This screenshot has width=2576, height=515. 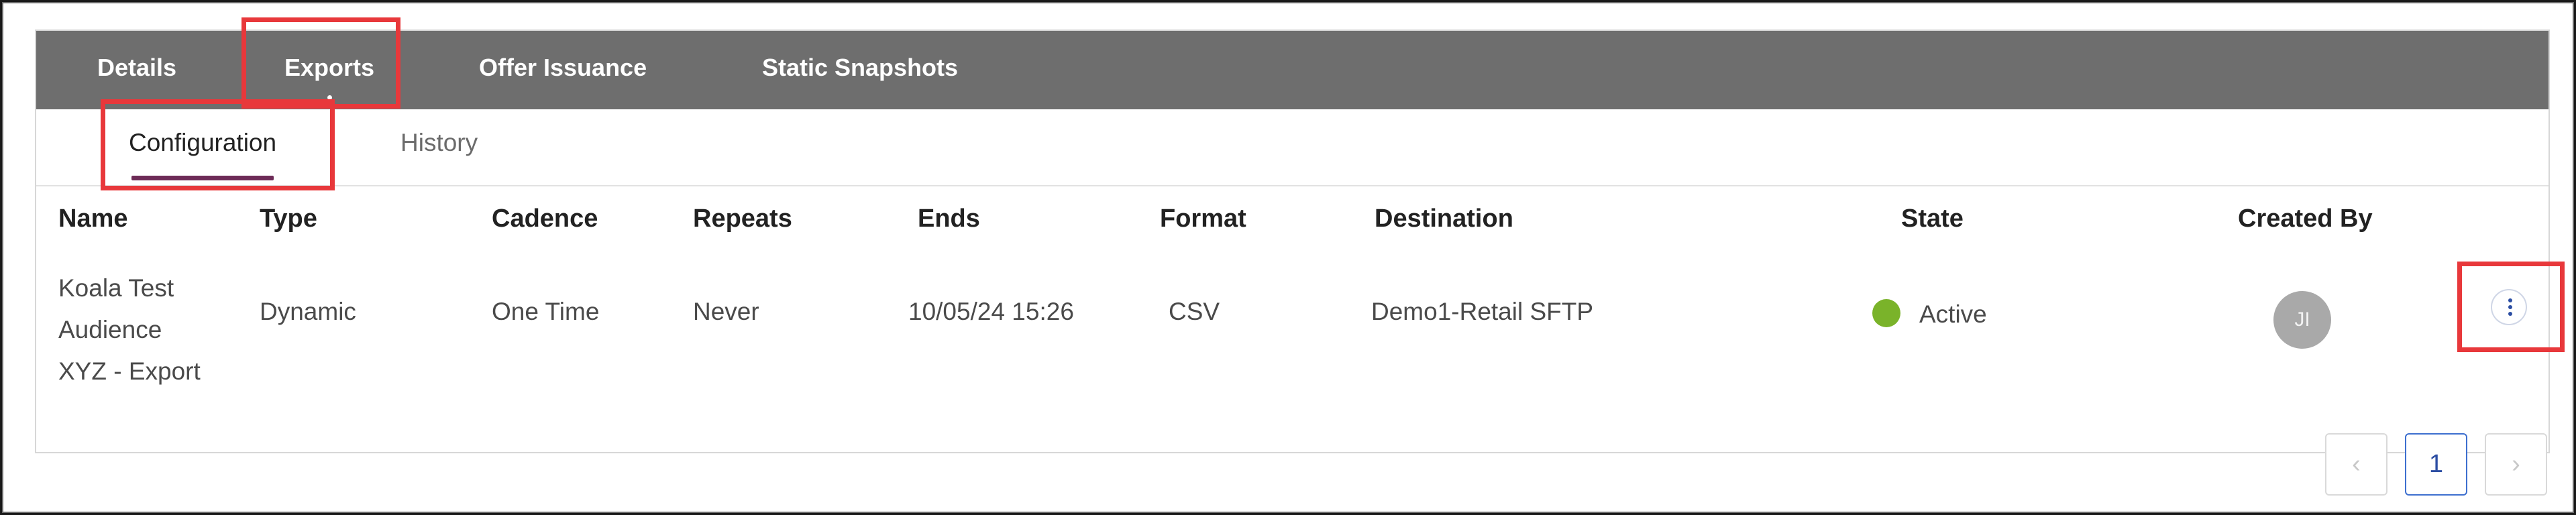 I want to click on name-line: Audience, so click(x=110, y=329).